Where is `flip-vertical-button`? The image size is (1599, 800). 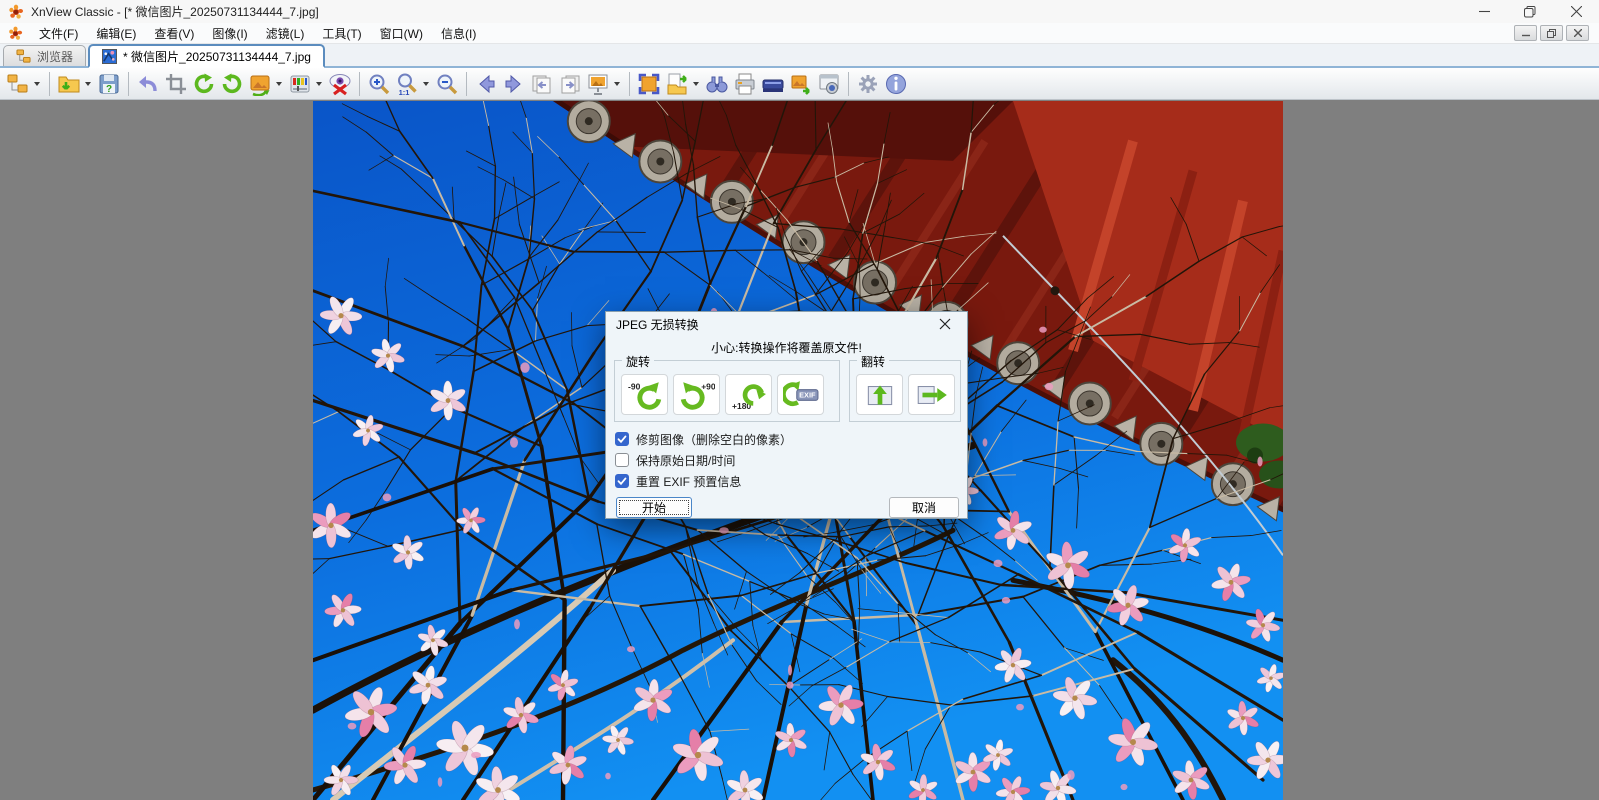
flip-vertical-button is located at coordinates (879, 394).